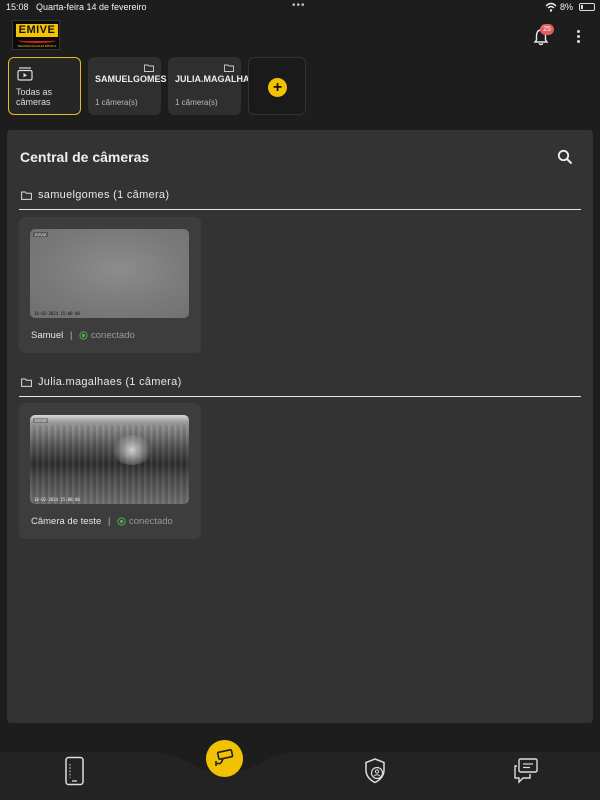 This screenshot has width=600, height=800. I want to click on thumbnail-texture, so click(109, 464).